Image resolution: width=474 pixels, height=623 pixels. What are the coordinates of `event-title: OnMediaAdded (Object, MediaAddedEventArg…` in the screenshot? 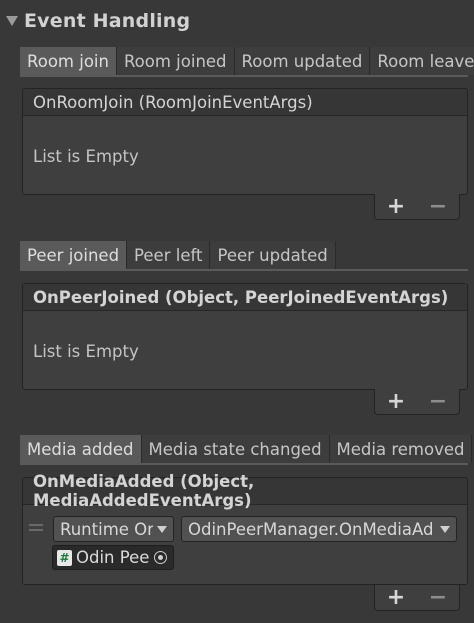 It's located at (245, 491).